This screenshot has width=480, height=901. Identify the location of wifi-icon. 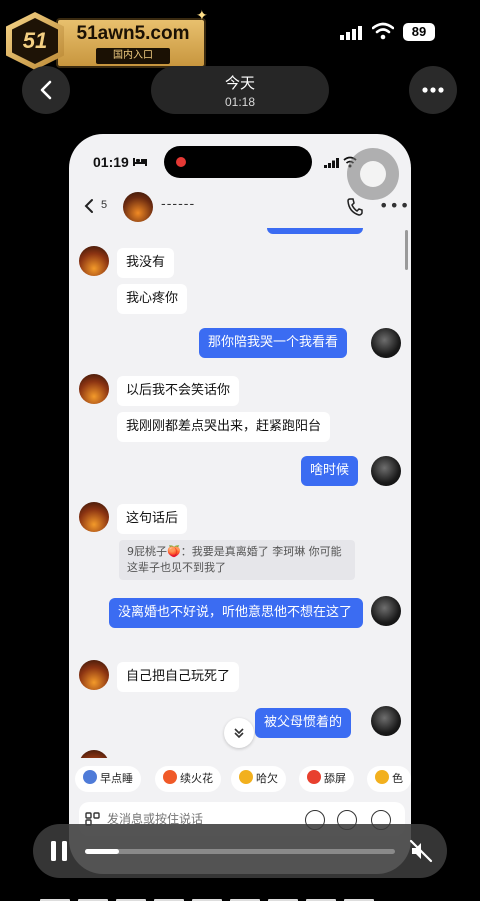
(383, 31).